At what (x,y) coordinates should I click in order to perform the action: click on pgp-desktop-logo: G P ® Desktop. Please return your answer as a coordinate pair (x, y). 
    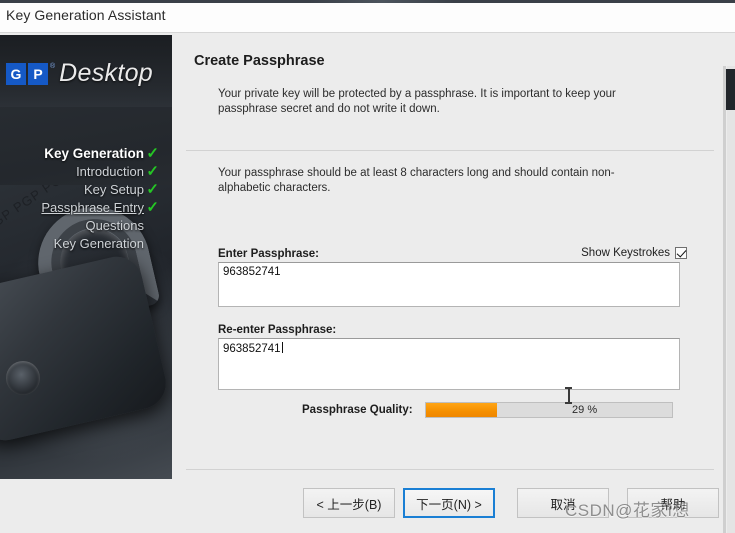
    Looking at the image, I should click on (79, 73).